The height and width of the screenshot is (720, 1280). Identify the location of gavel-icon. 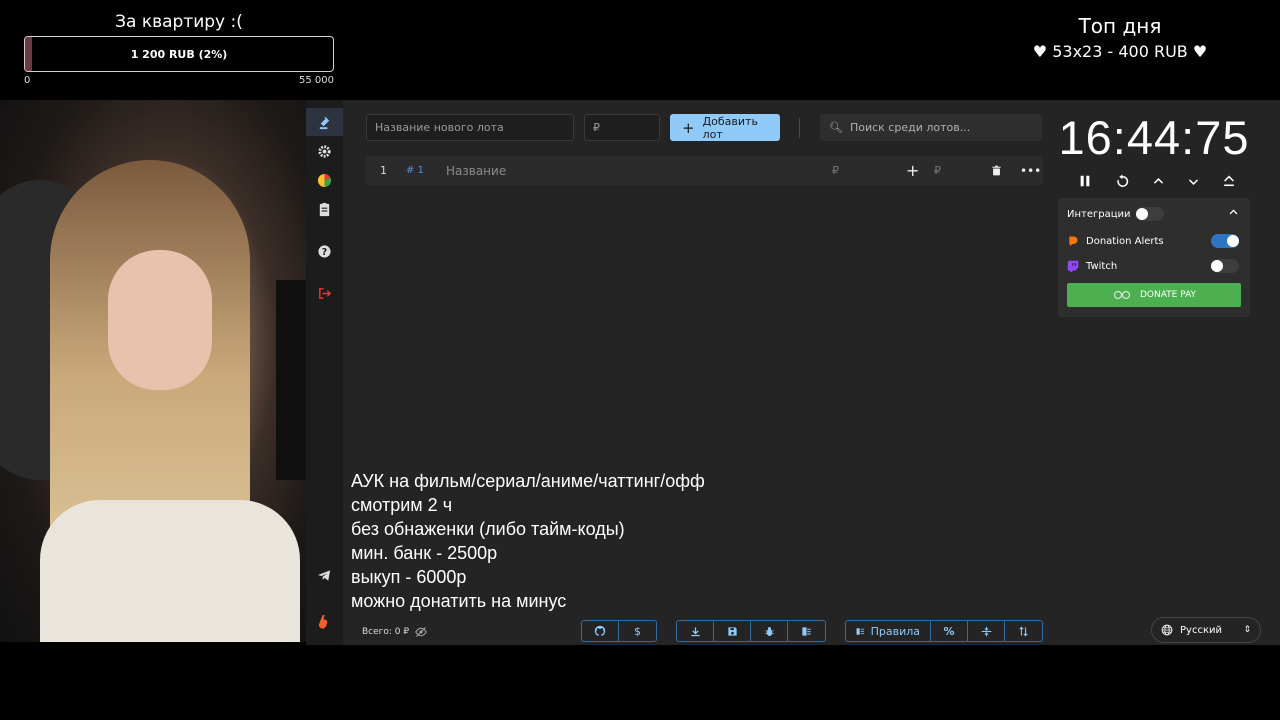
(324, 122).